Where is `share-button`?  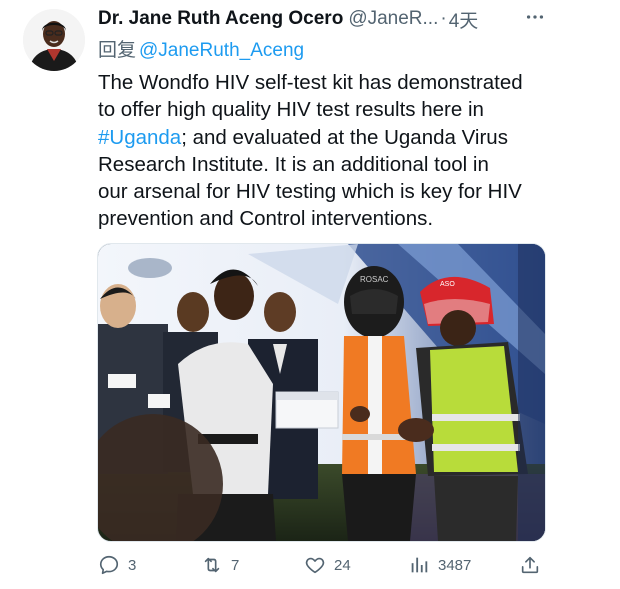 share-button is located at coordinates (530, 565).